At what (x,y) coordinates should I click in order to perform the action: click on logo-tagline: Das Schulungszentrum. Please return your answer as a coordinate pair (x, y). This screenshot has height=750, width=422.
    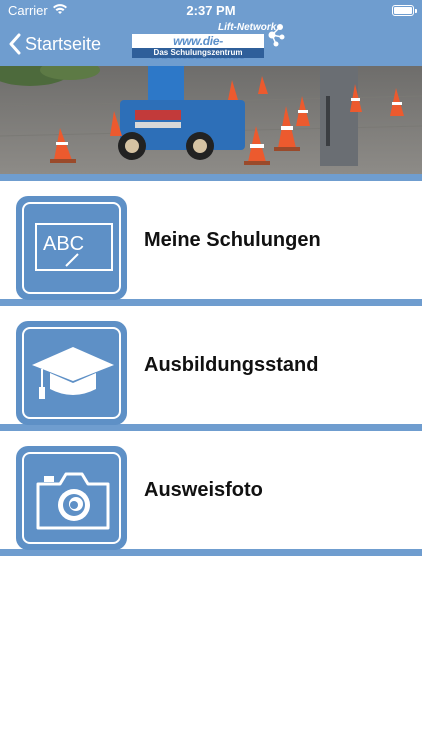
    Looking at the image, I should click on (198, 53).